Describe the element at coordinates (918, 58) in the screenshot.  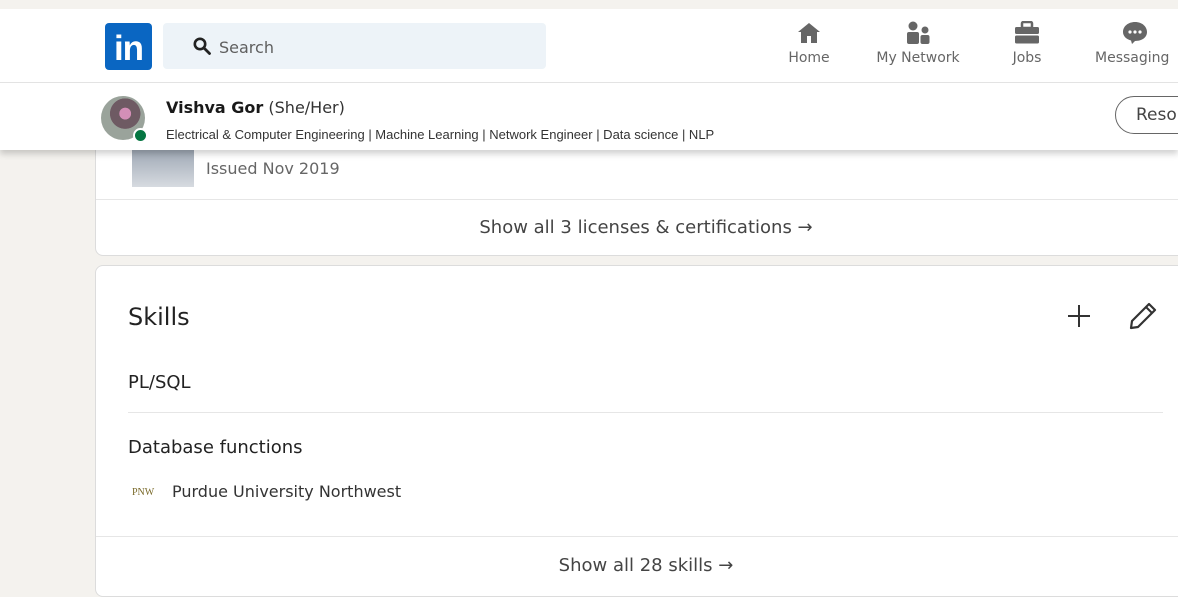
I see `nav-my-network-label: My Network` at that location.